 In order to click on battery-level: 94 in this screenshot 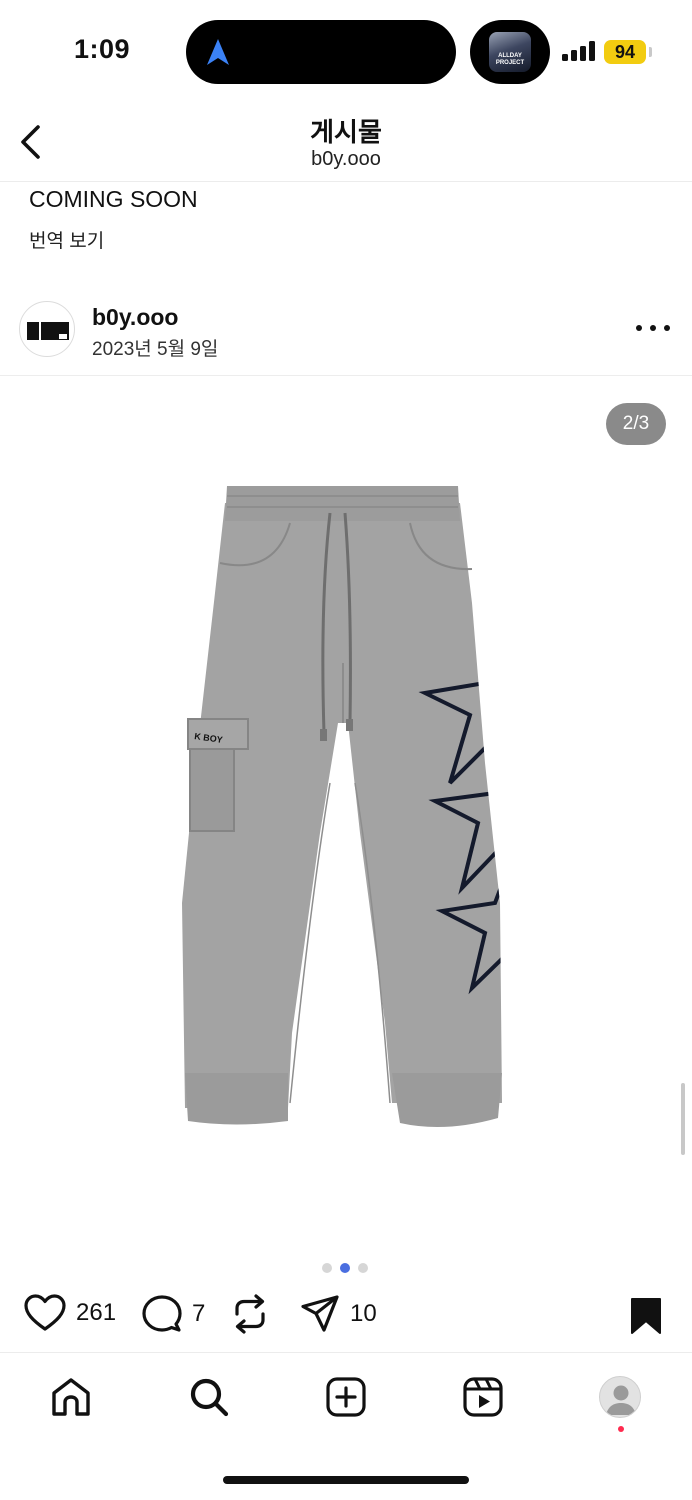, I will do `click(625, 52)`.